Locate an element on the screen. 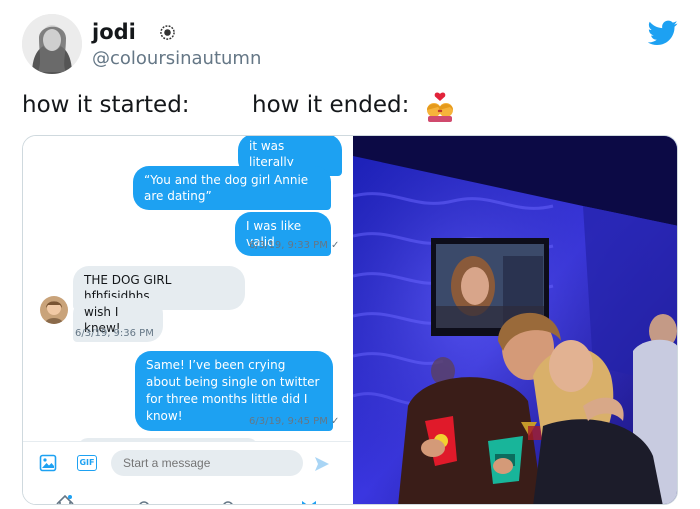 This screenshot has width=700, height=509. message-timestamp: 6/3/19, 9:45 PM ✓ is located at coordinates (294, 421).